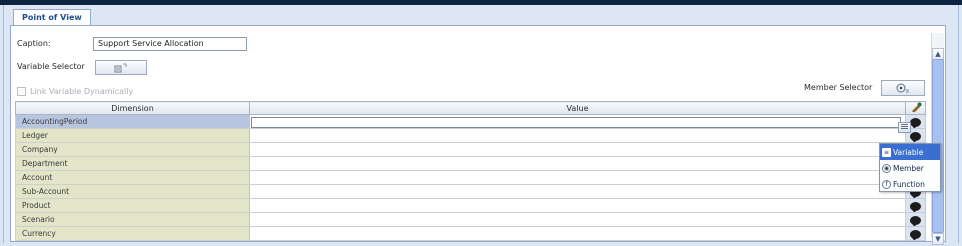 The width and height of the screenshot is (962, 246). Describe the element at coordinates (52, 17) in the screenshot. I see `tab-point-of-view: Point of View` at that location.